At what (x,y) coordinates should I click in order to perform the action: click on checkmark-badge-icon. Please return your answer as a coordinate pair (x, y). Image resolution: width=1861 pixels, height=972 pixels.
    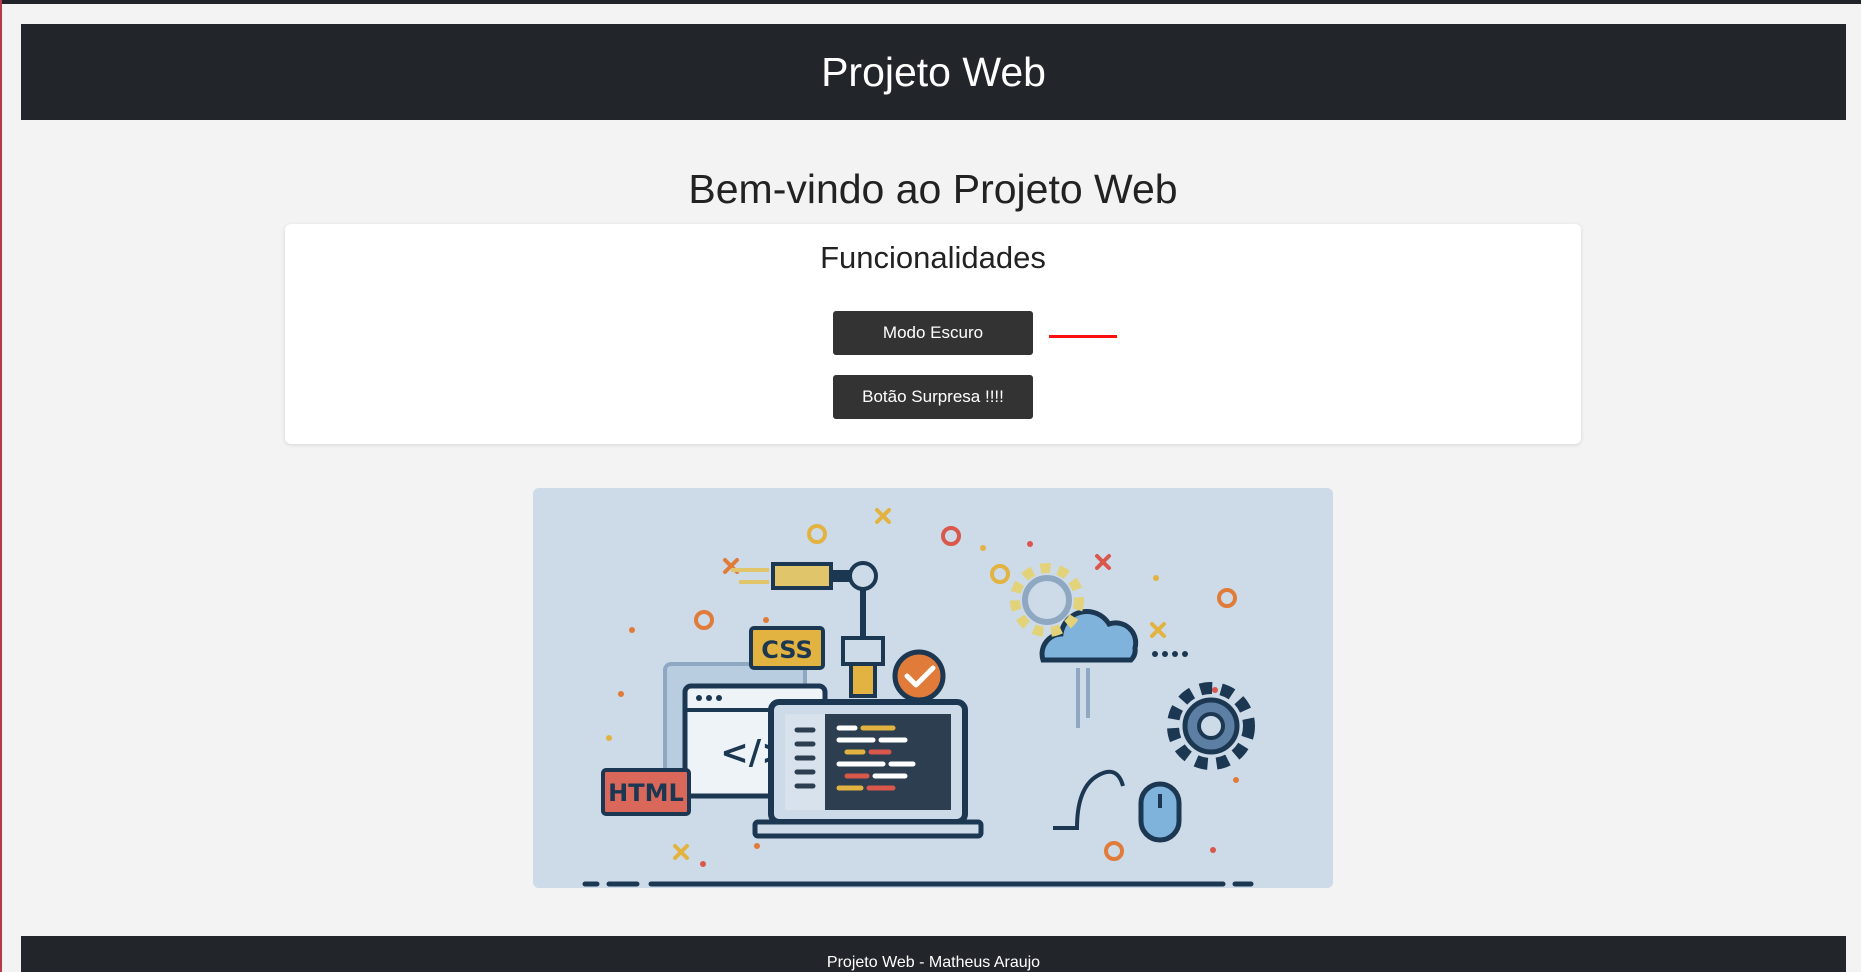
    Looking at the image, I should click on (919, 676).